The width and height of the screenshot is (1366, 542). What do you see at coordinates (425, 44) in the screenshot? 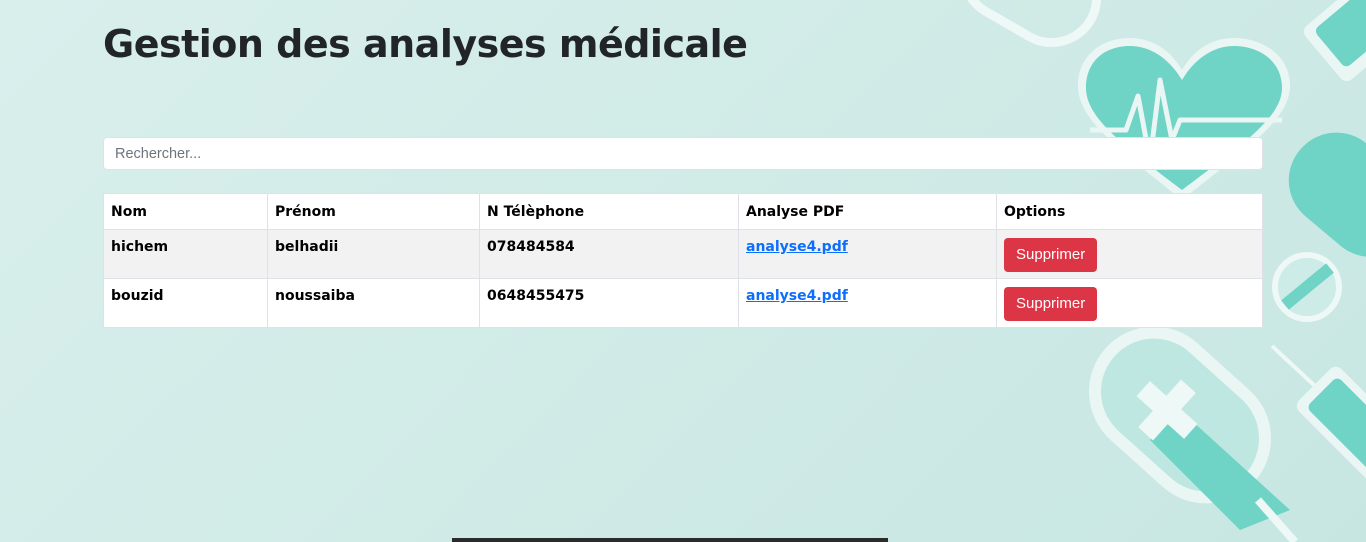
I see `page-title: Gestion des analyses médicale` at bounding box center [425, 44].